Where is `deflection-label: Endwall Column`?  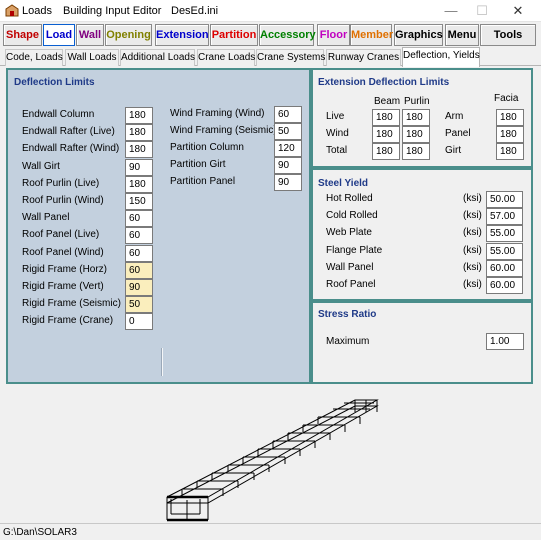 deflection-label: Endwall Column is located at coordinates (58, 114).